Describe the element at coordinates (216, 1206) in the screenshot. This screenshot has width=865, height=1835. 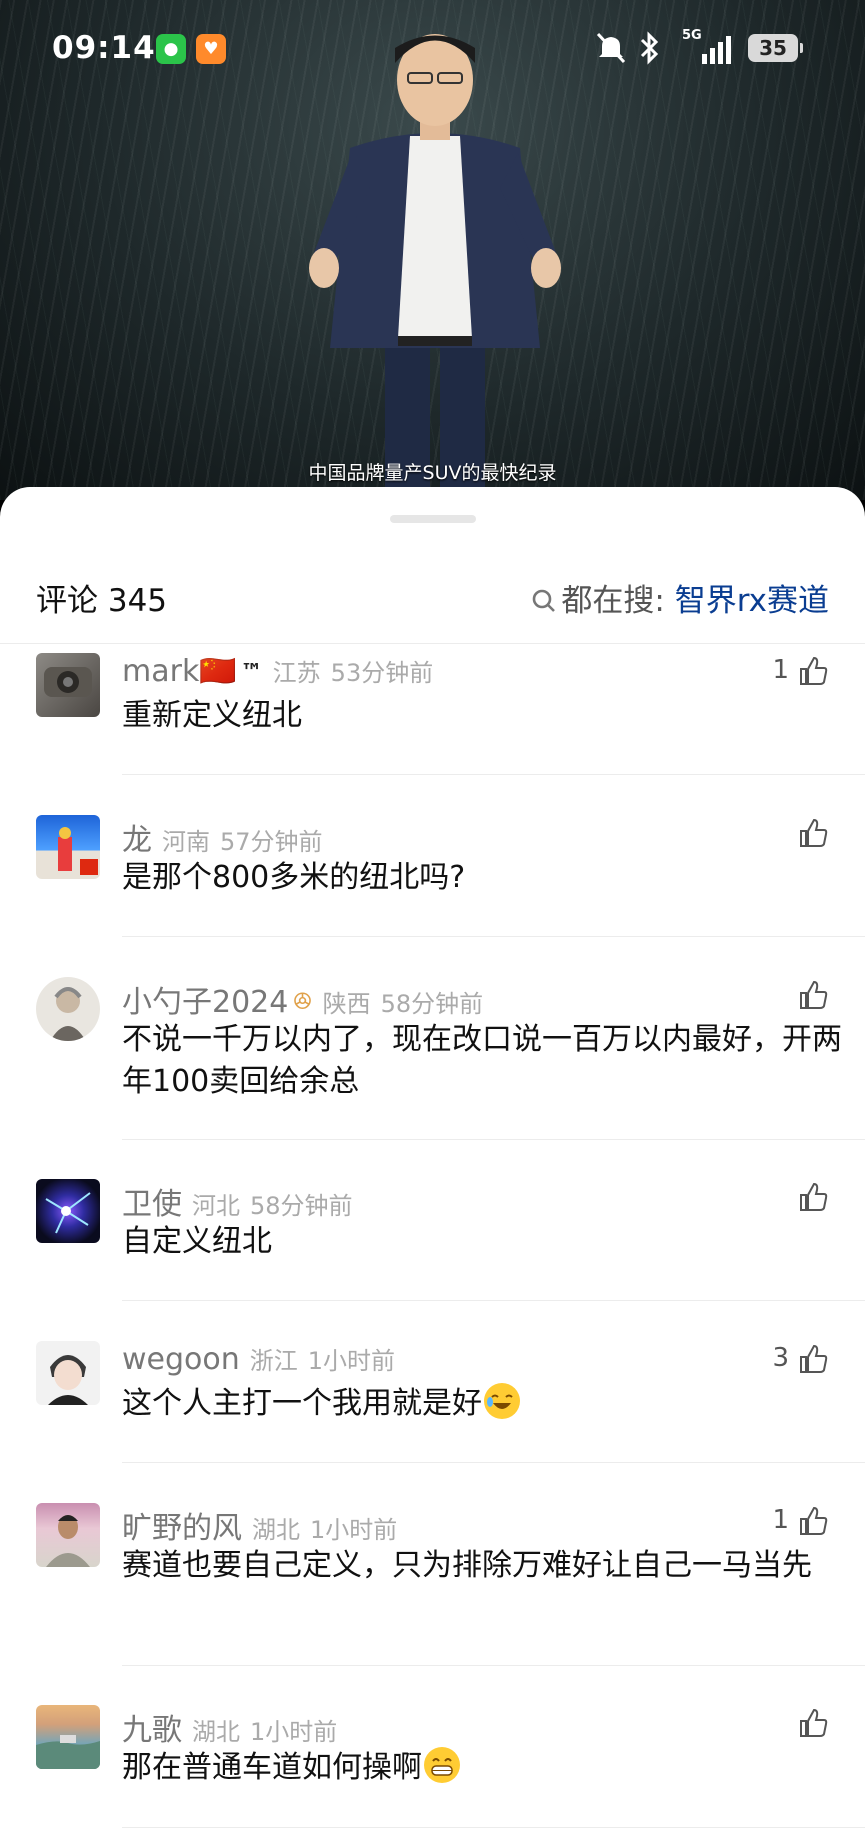
I see `comment-location: 河北` at that location.